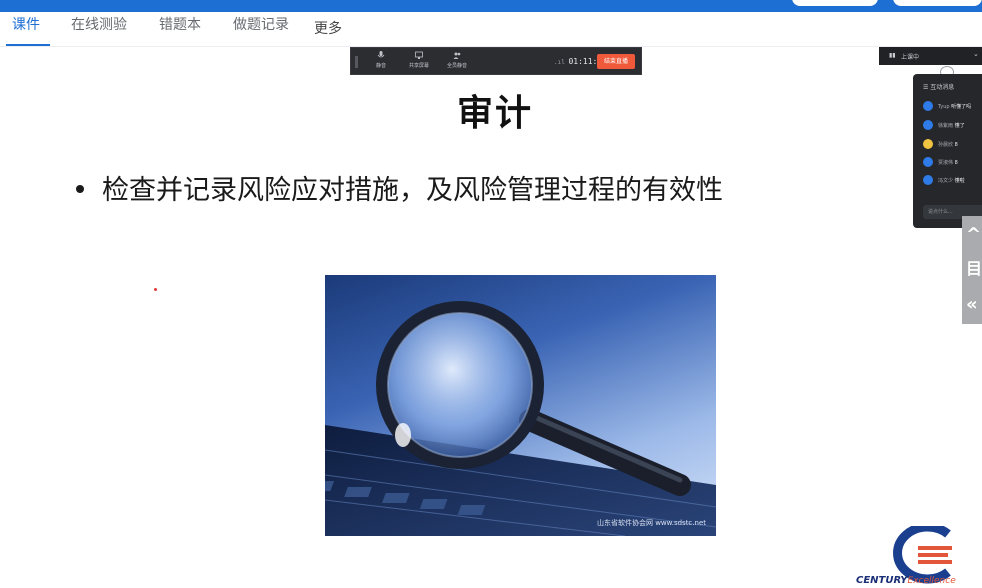 This screenshot has width=982, height=588. I want to click on bullet-dot, so click(80, 188).